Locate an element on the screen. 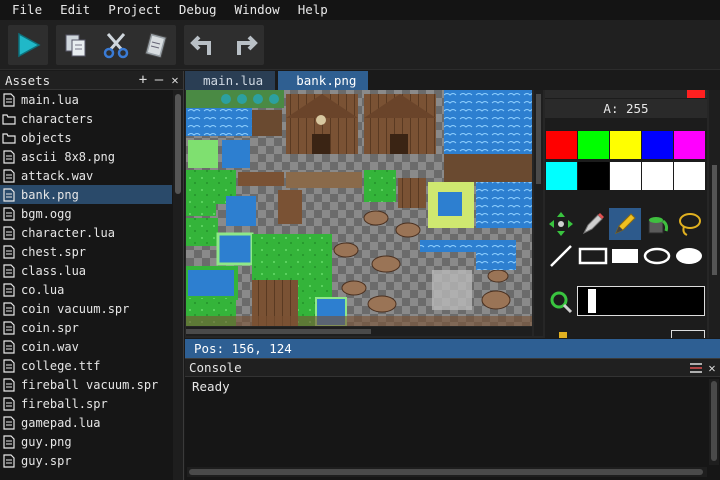 Image resolution: width=720 pixels, height=480 pixels. asset-item: attack.wav is located at coordinates (86, 175).